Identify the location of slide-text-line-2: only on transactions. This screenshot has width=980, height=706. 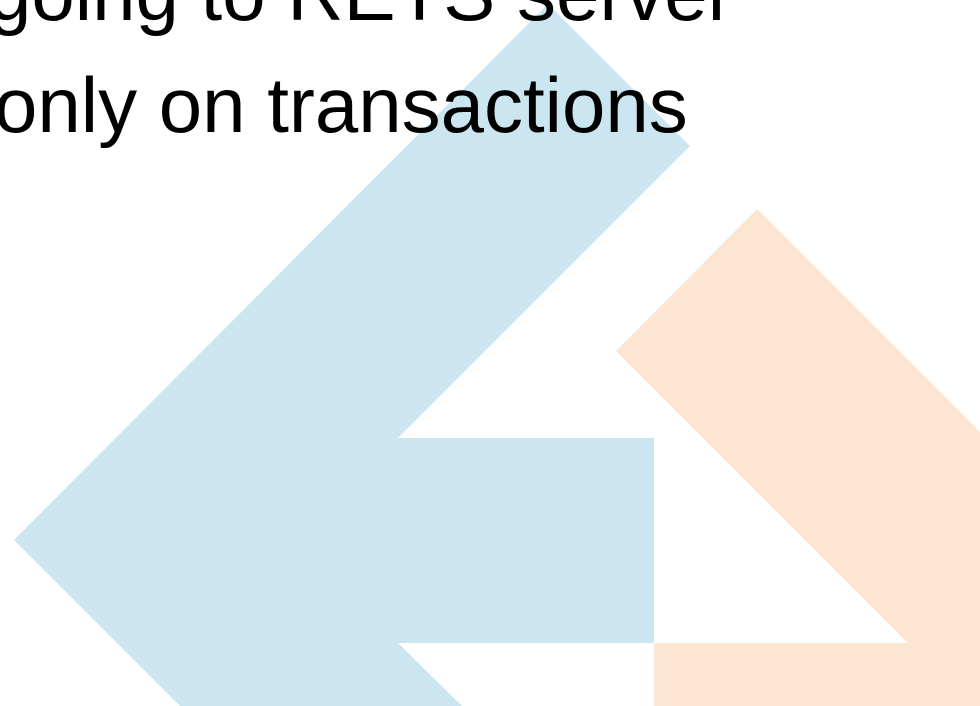
(344, 105).